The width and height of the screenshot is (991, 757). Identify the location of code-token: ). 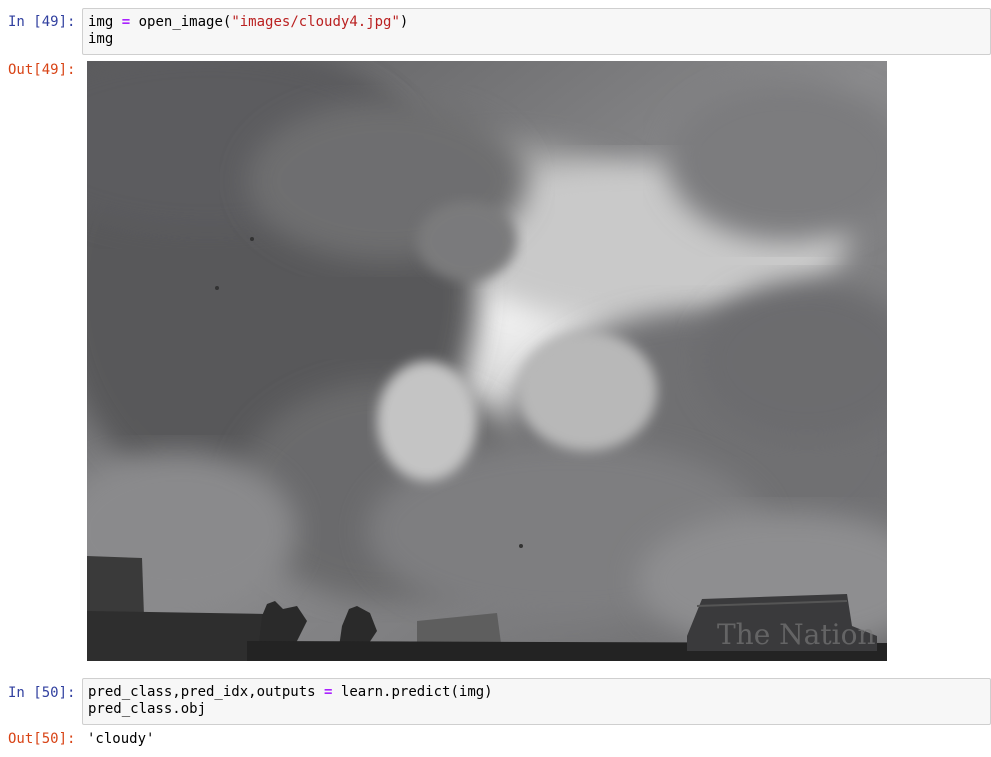
(404, 22).